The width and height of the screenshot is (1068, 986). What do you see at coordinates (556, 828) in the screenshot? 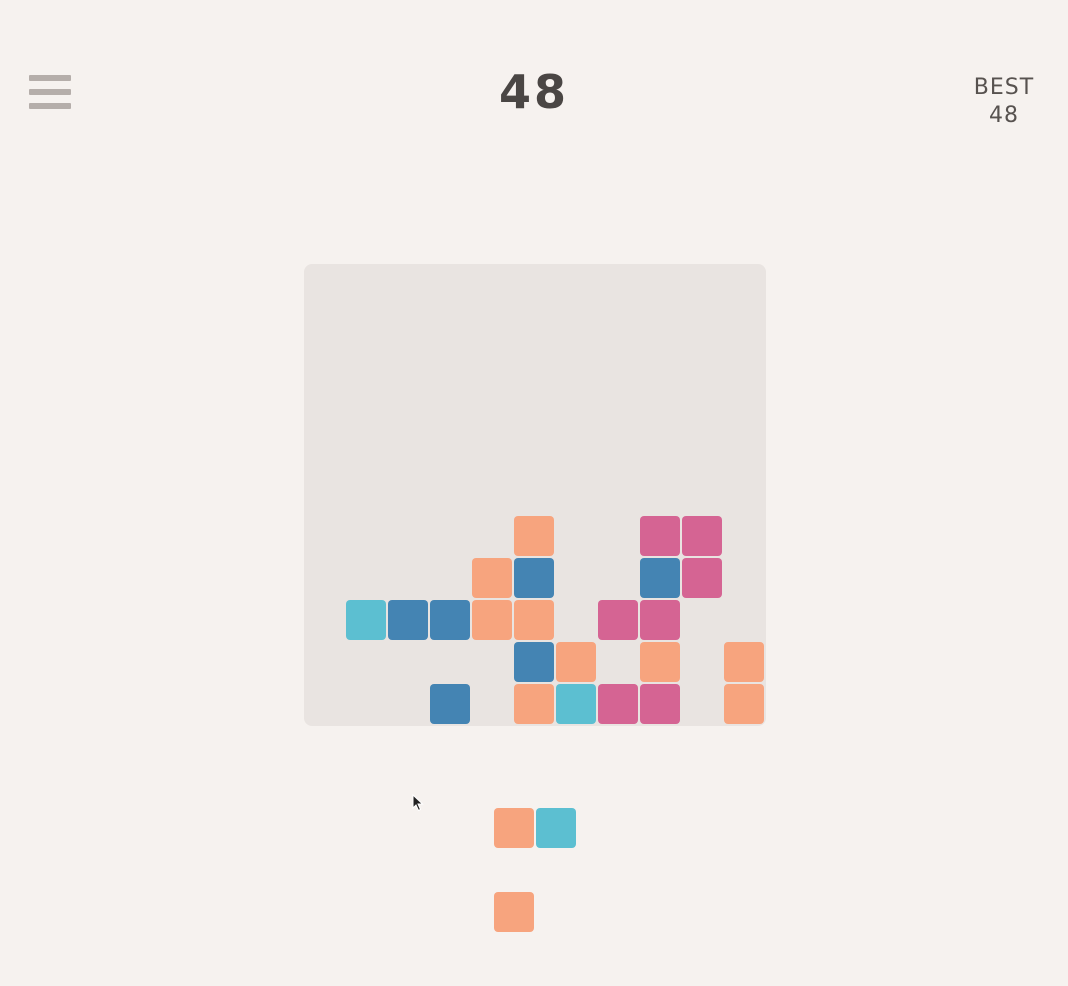
I see `piece-block-cyan` at bounding box center [556, 828].